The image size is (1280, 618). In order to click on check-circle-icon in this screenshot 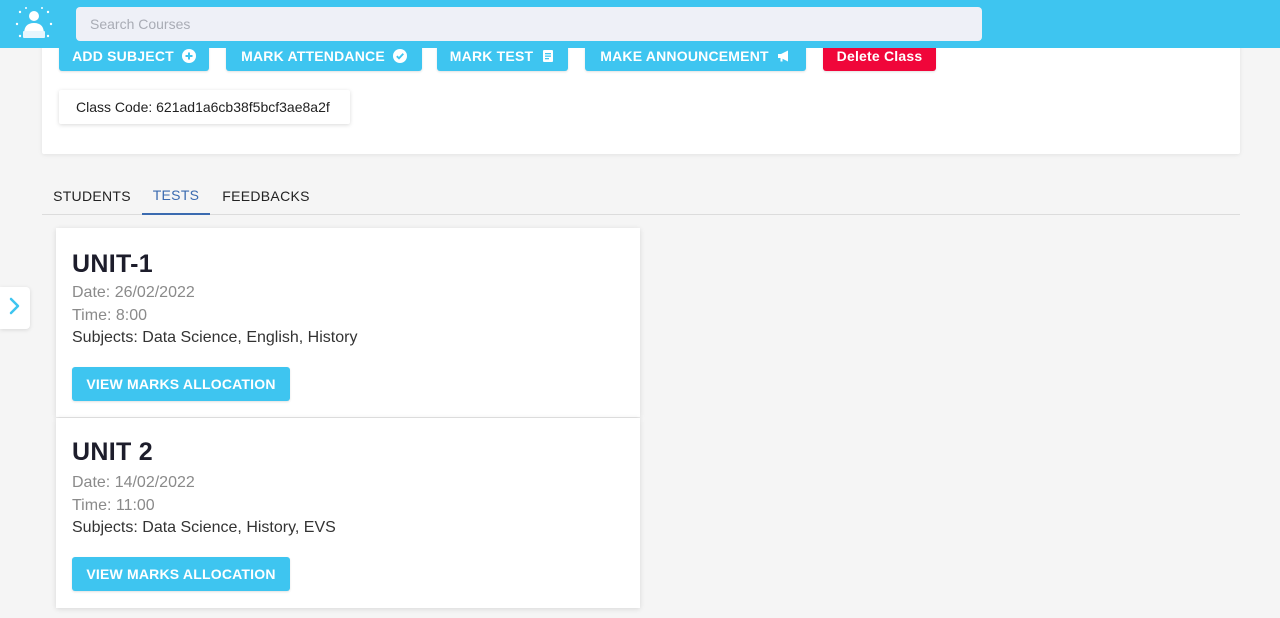, I will do `click(399, 55)`.